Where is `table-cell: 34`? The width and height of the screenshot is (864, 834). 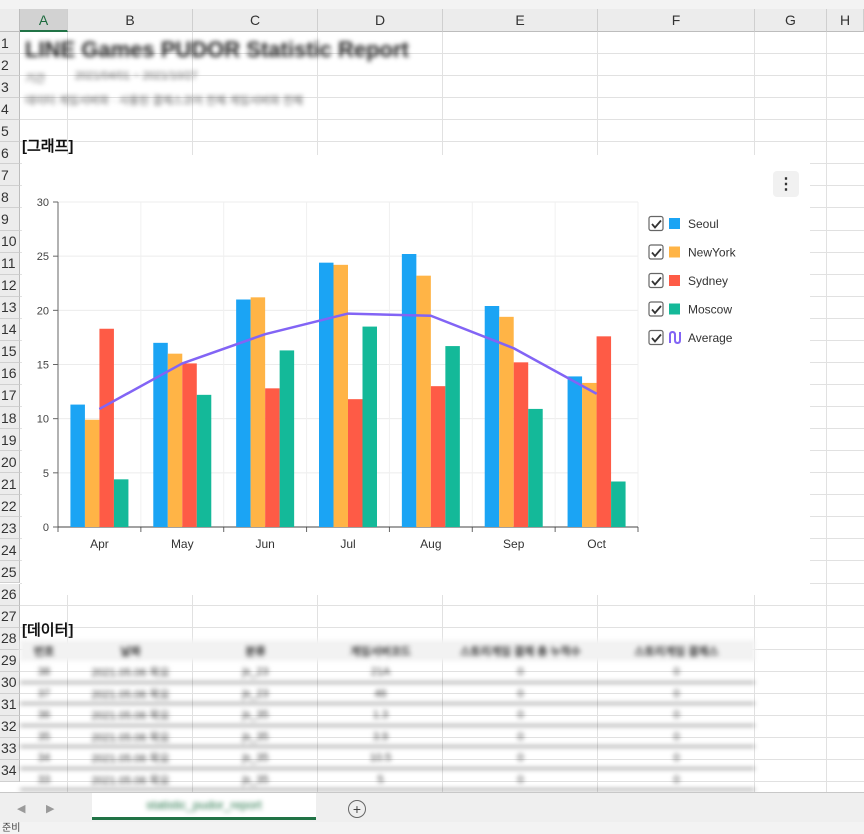 table-cell: 34 is located at coordinates (44, 758).